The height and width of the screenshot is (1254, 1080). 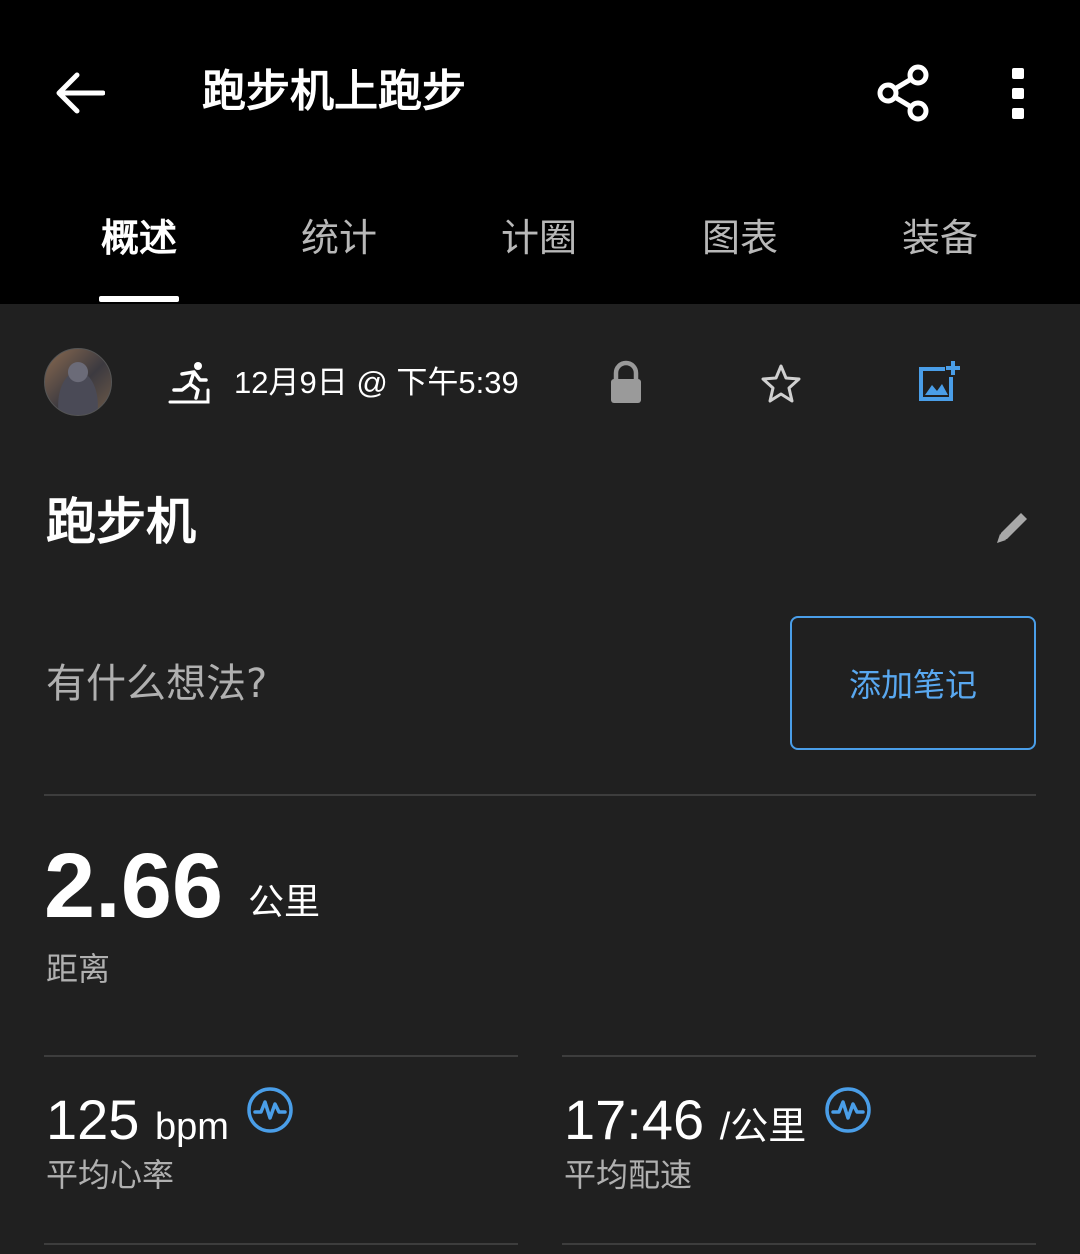 I want to click on stat-divider-right, so click(x=799, y=1056).